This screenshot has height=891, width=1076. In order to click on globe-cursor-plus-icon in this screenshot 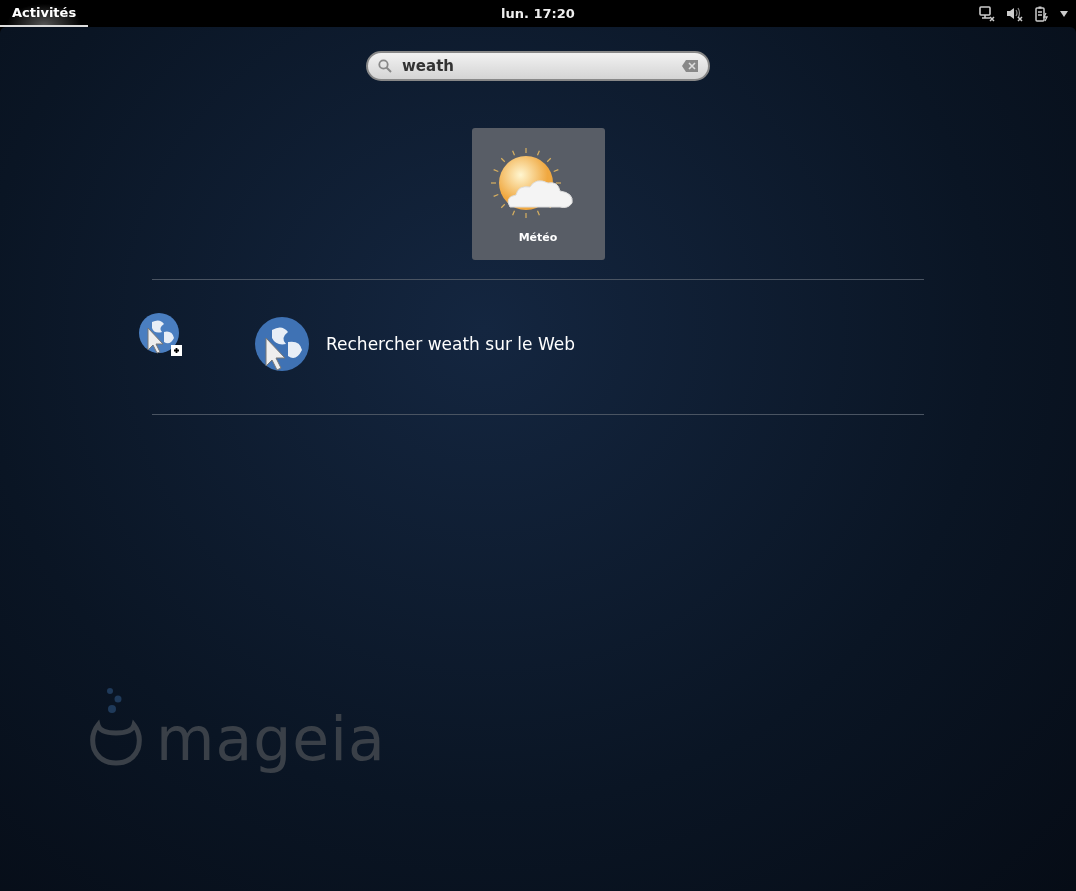, I will do `click(161, 335)`.